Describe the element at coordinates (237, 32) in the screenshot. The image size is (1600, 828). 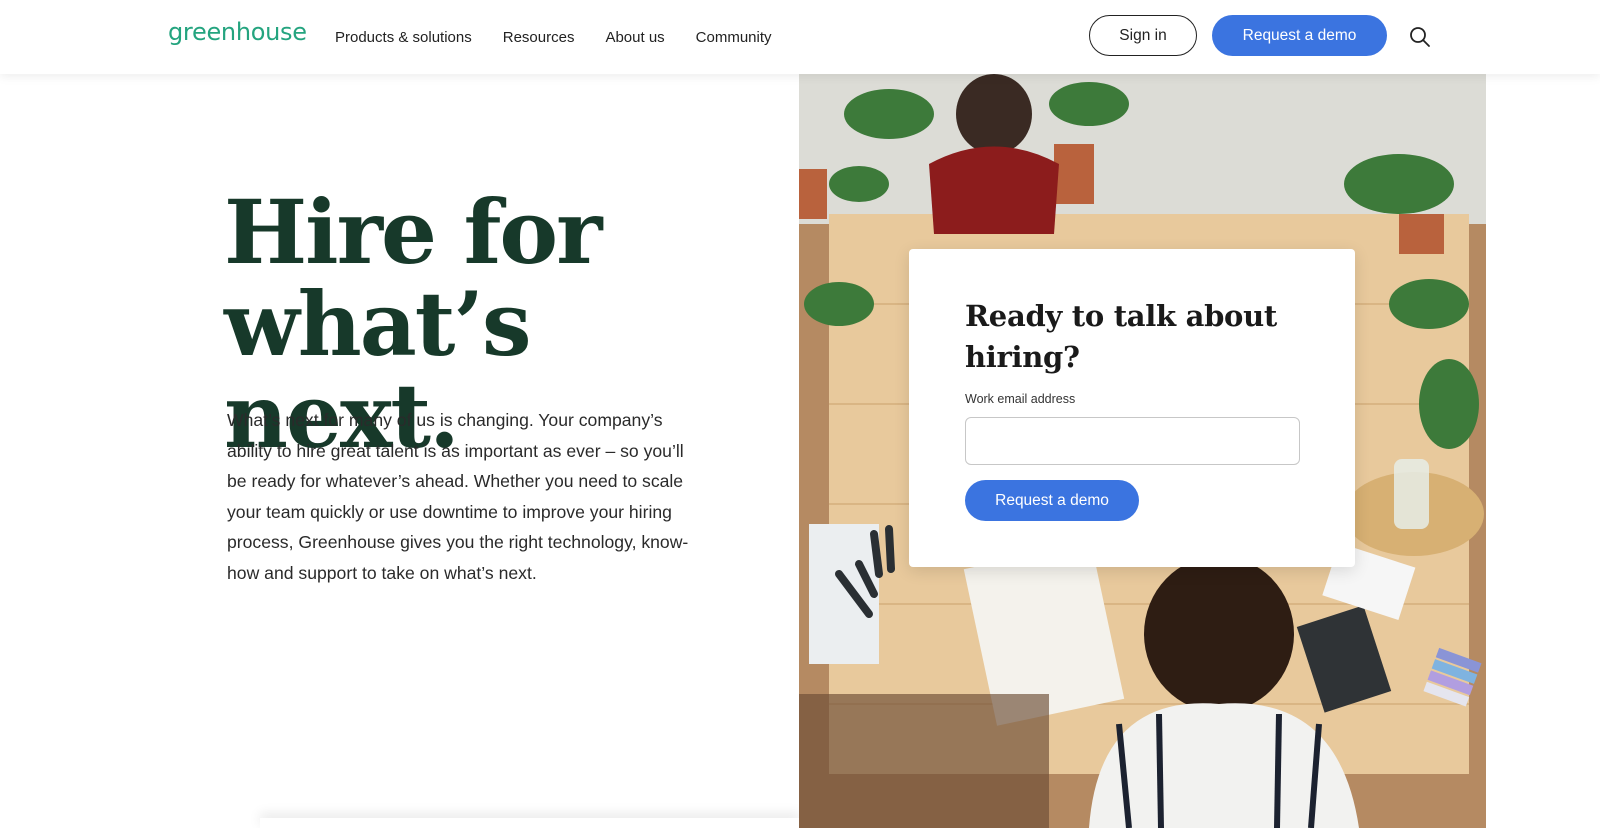
I see `greenhouse-logo: greenhouse` at that location.